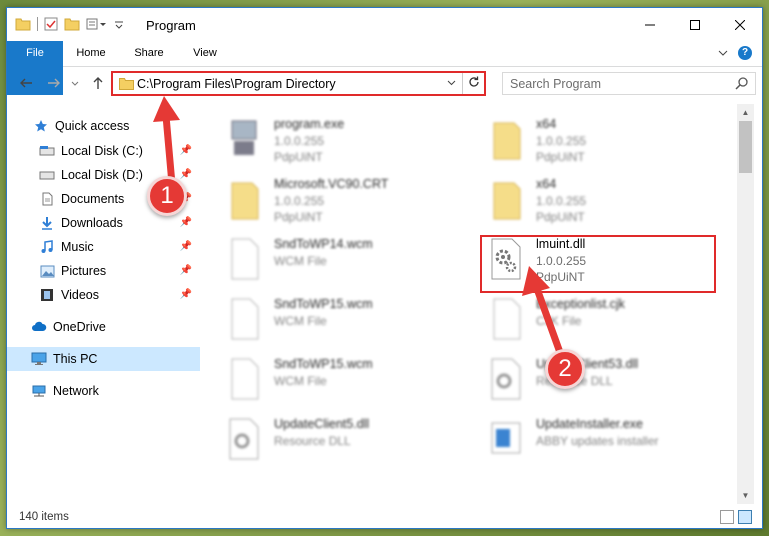 The image size is (769, 536). I want to click on new-folder-icon, so click(72, 24).